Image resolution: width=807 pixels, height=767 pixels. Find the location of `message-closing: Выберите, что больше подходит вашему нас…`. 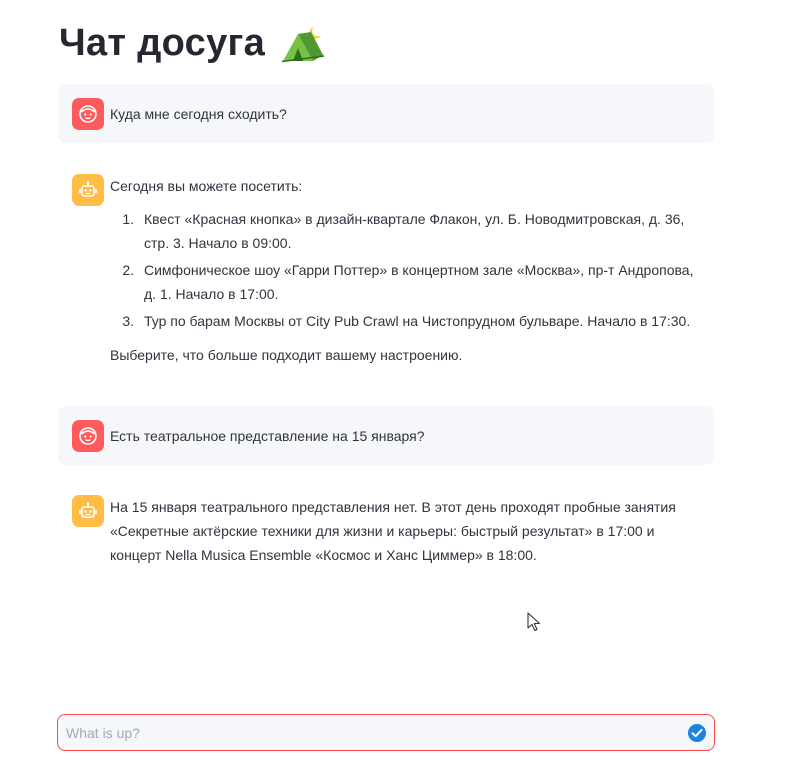

message-closing: Выберите, что больше подходит вашему нас… is located at coordinates (286, 355).